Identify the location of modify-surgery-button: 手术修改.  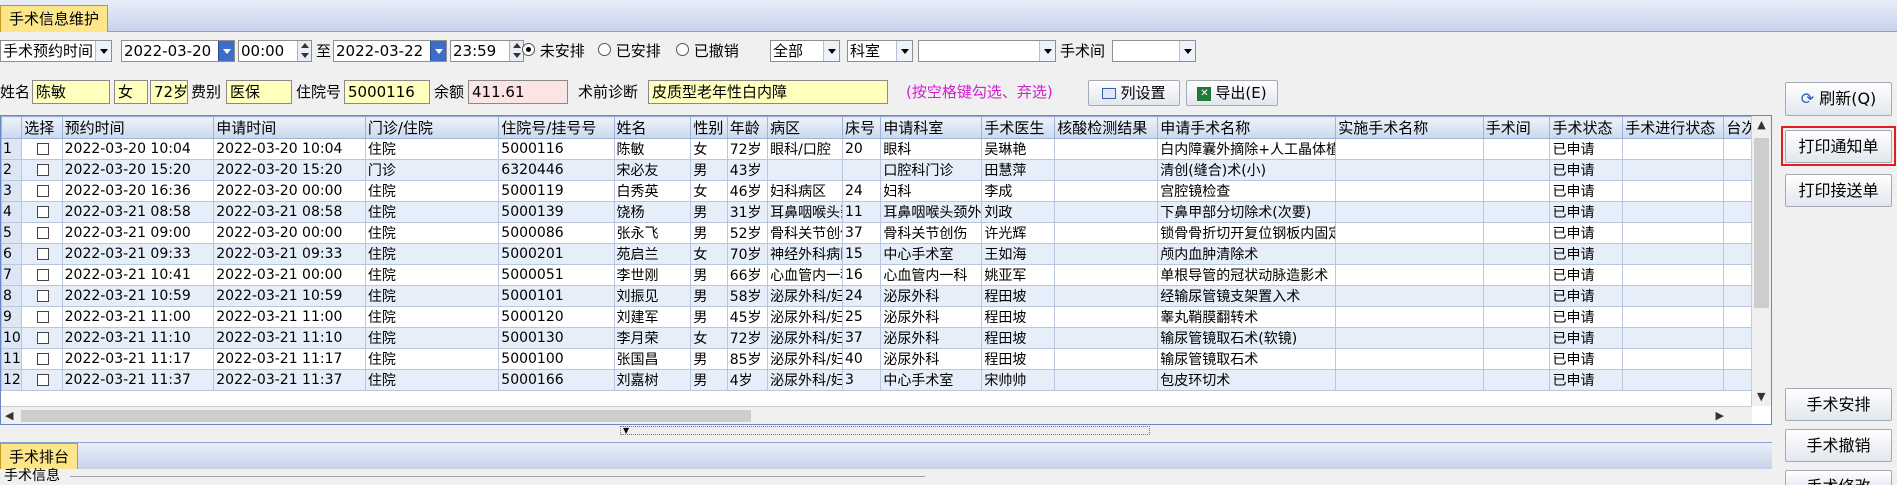
(1838, 477).